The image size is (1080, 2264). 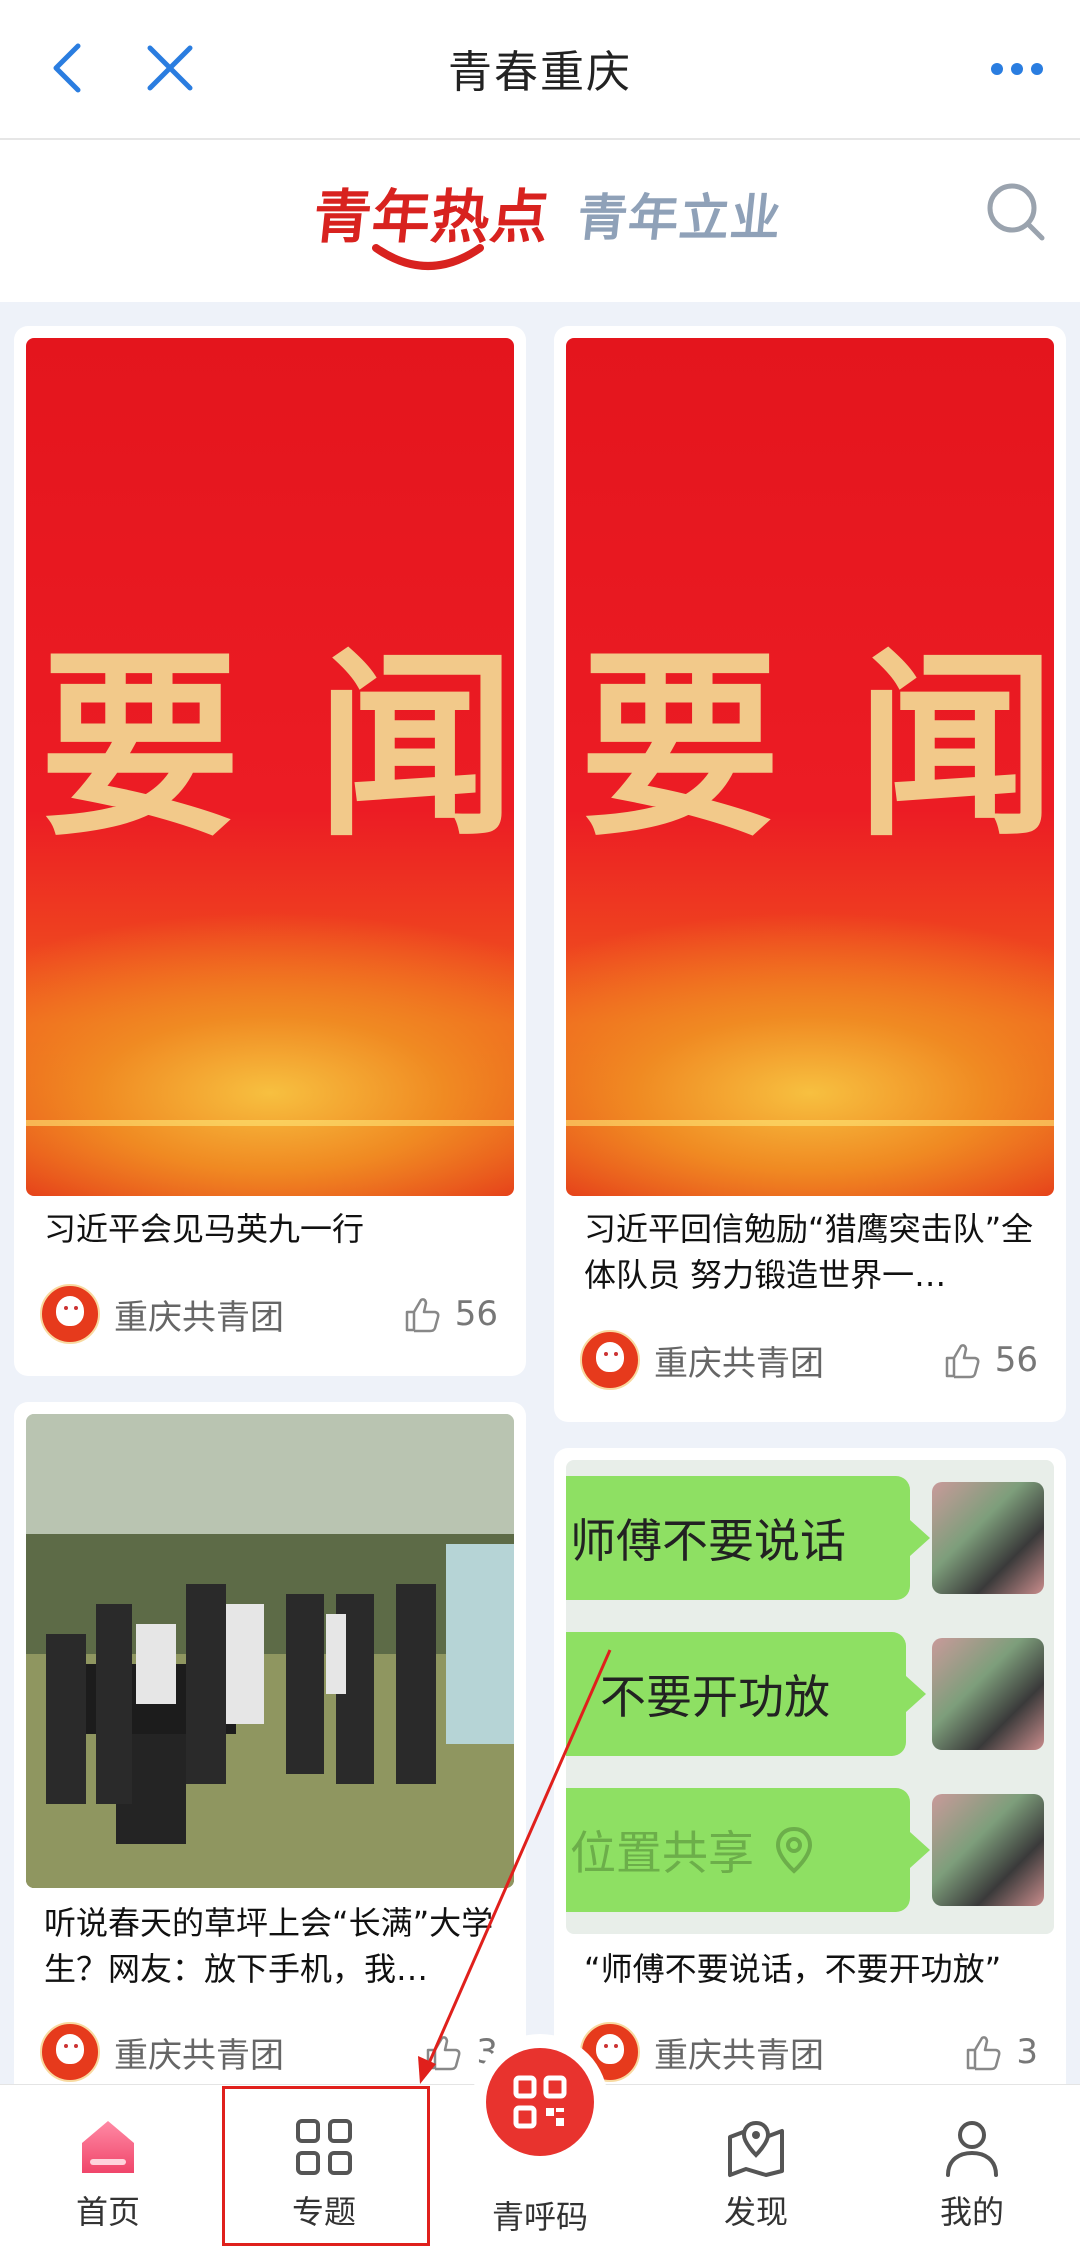 What do you see at coordinates (680, 214) in the screenshot?
I see `tab-youth-career: 青年立业` at bounding box center [680, 214].